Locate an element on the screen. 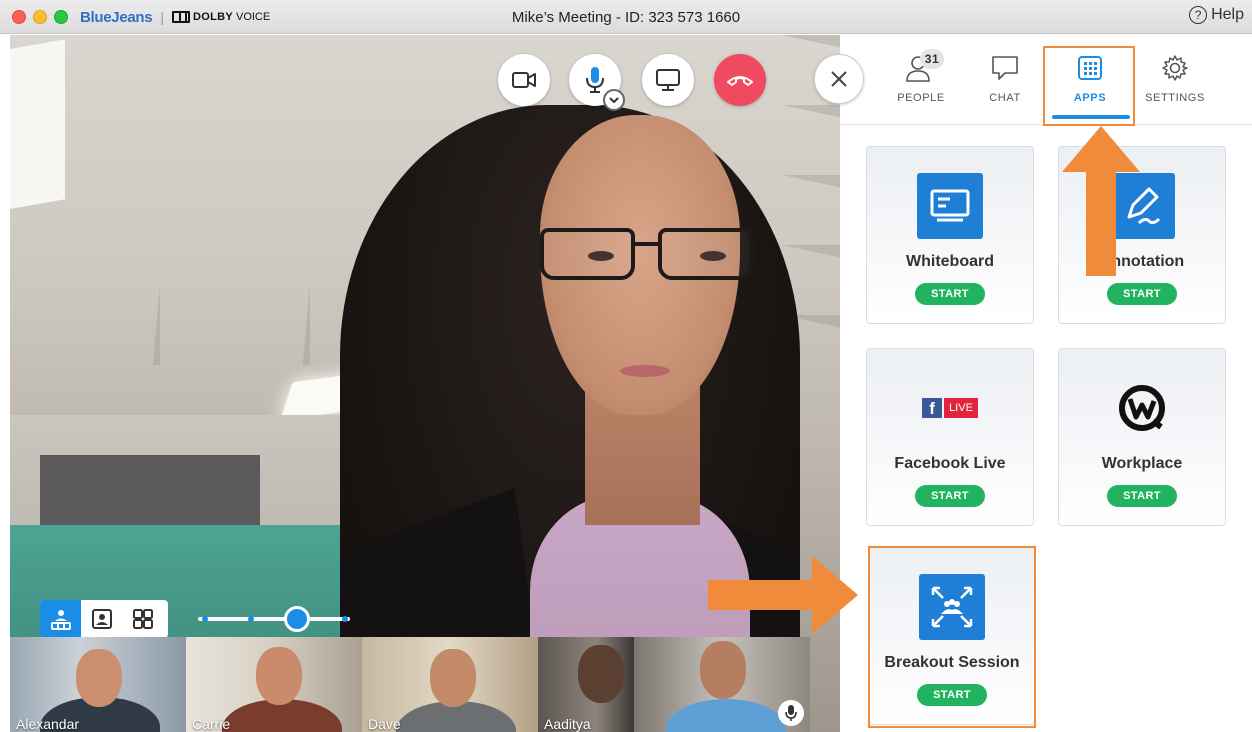 The height and width of the screenshot is (732, 1252). participant-mic-button is located at coordinates (791, 713).